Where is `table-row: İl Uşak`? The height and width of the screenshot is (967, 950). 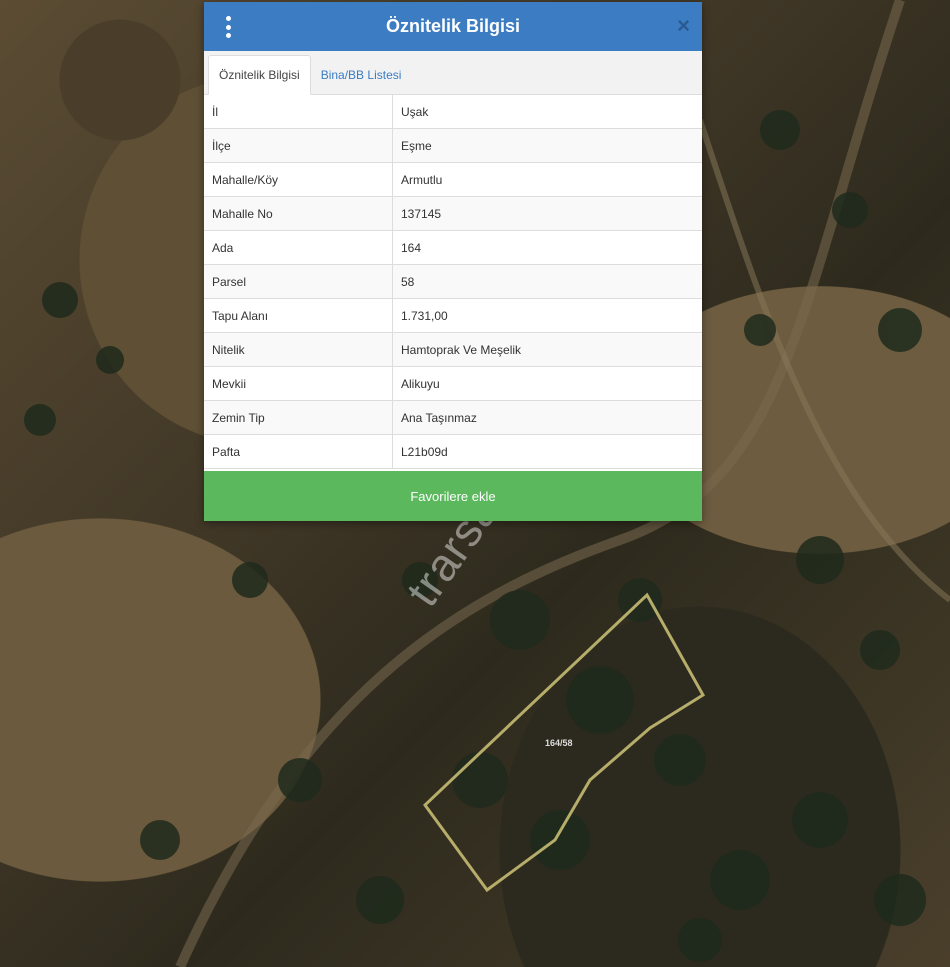 table-row: İl Uşak is located at coordinates (453, 112).